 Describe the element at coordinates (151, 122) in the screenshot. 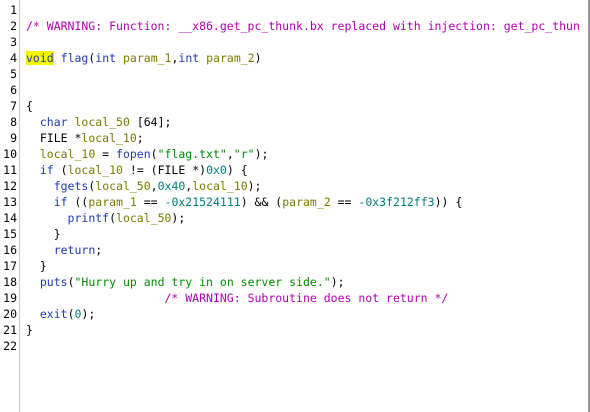

I see `code-token: [64];` at that location.